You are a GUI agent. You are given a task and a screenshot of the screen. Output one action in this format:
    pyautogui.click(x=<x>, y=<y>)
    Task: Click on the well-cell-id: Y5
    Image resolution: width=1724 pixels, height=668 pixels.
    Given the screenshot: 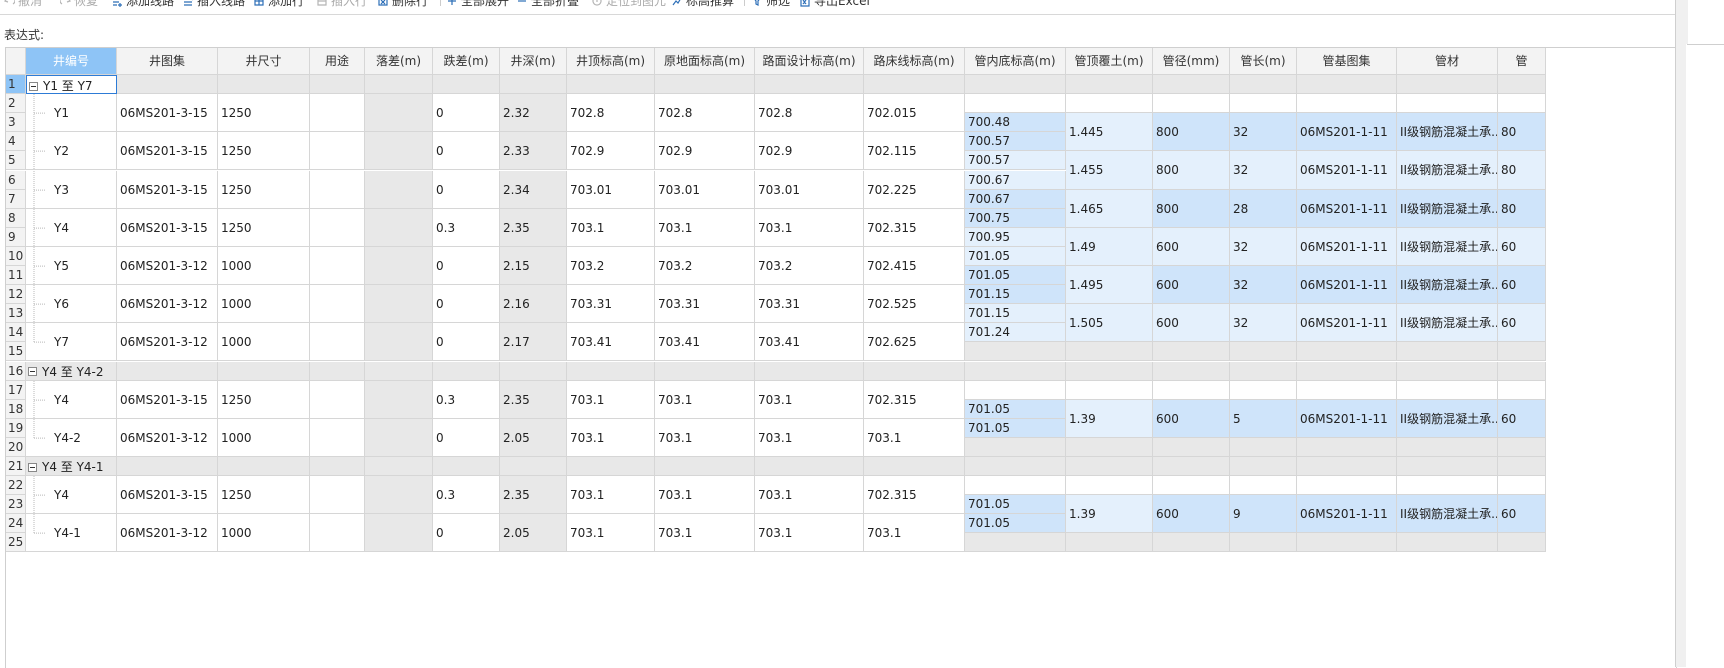 What is the action you would take?
    pyautogui.click(x=71, y=266)
    